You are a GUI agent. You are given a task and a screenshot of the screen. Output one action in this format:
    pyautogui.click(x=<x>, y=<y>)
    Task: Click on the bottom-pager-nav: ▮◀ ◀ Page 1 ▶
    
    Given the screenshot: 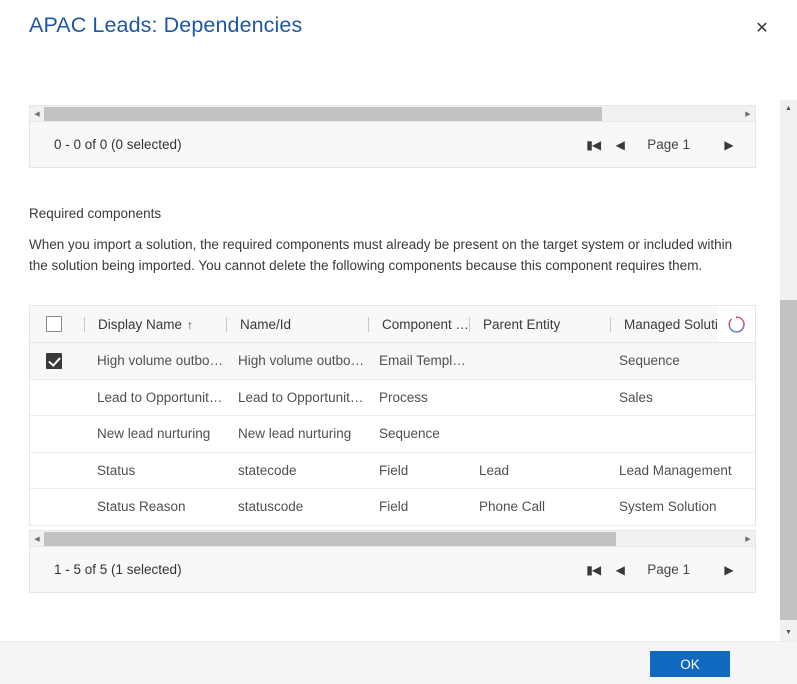 What is the action you would take?
    pyautogui.click(x=661, y=570)
    